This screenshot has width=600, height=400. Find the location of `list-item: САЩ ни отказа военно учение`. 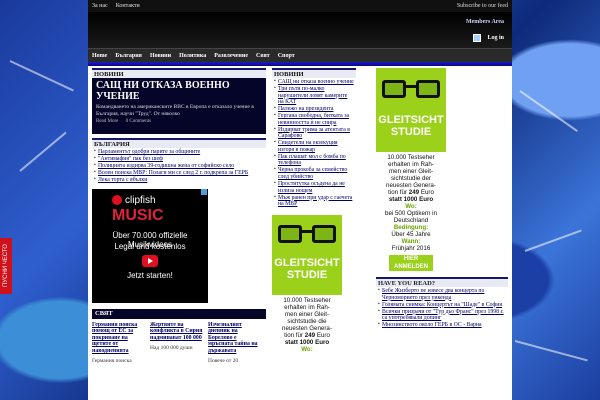

list-item: САЩ ни отказа военно учение is located at coordinates (314, 82).